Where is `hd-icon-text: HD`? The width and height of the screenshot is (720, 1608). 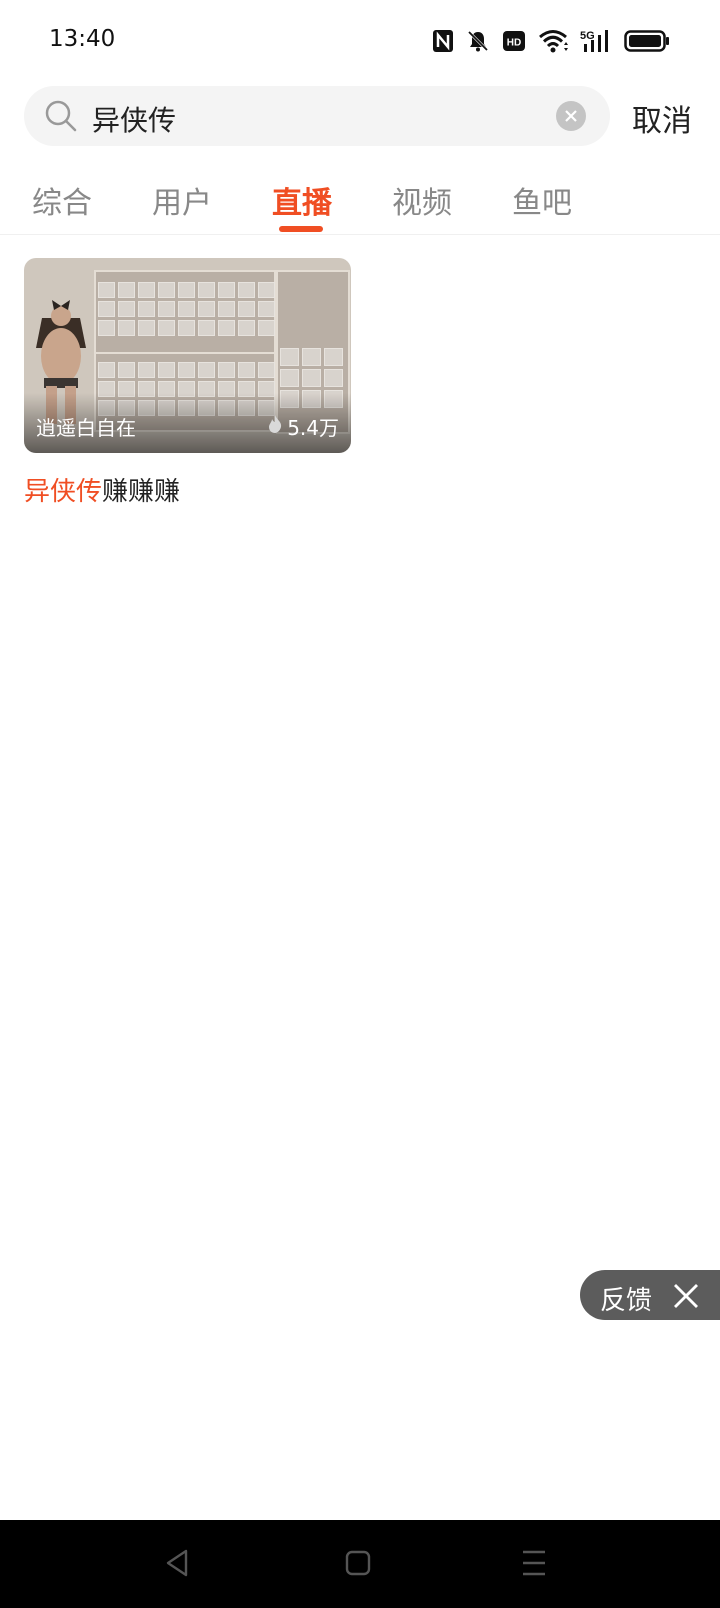 hd-icon-text: HD is located at coordinates (514, 43).